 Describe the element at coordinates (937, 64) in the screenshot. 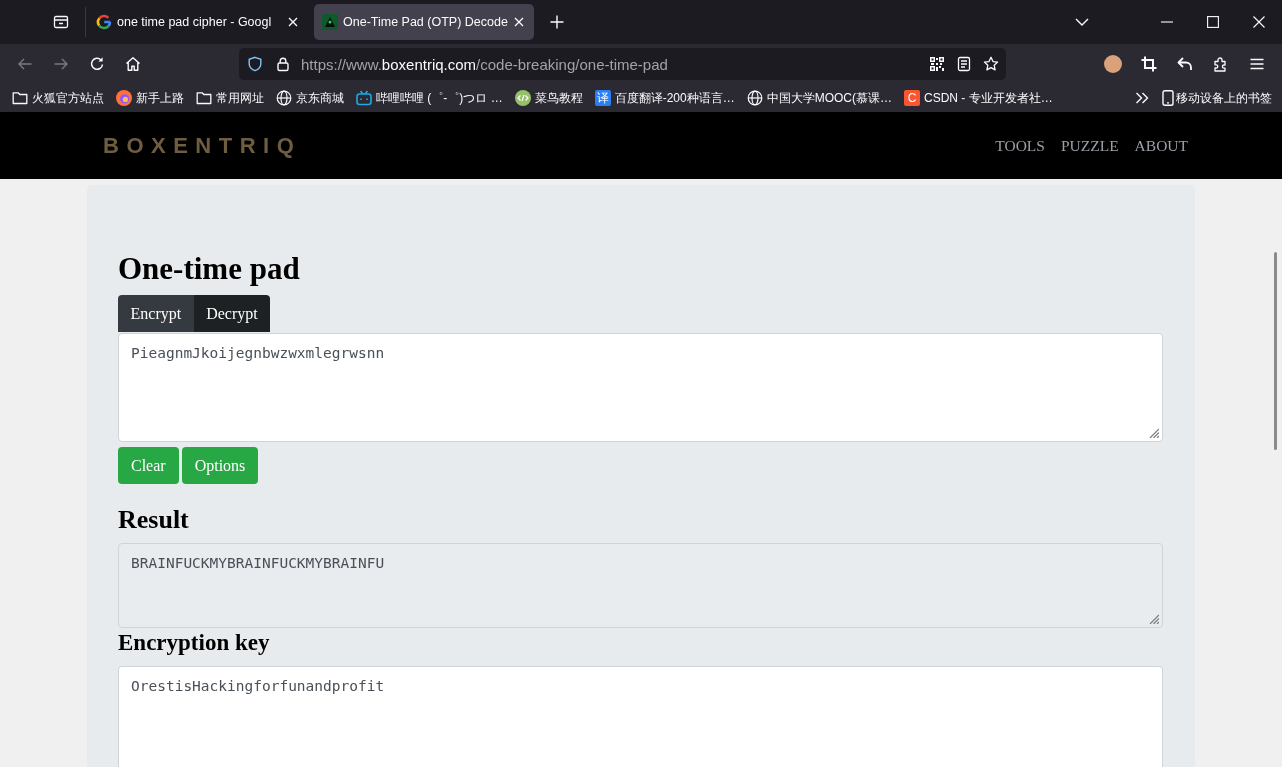

I see `qr-code-icon` at that location.